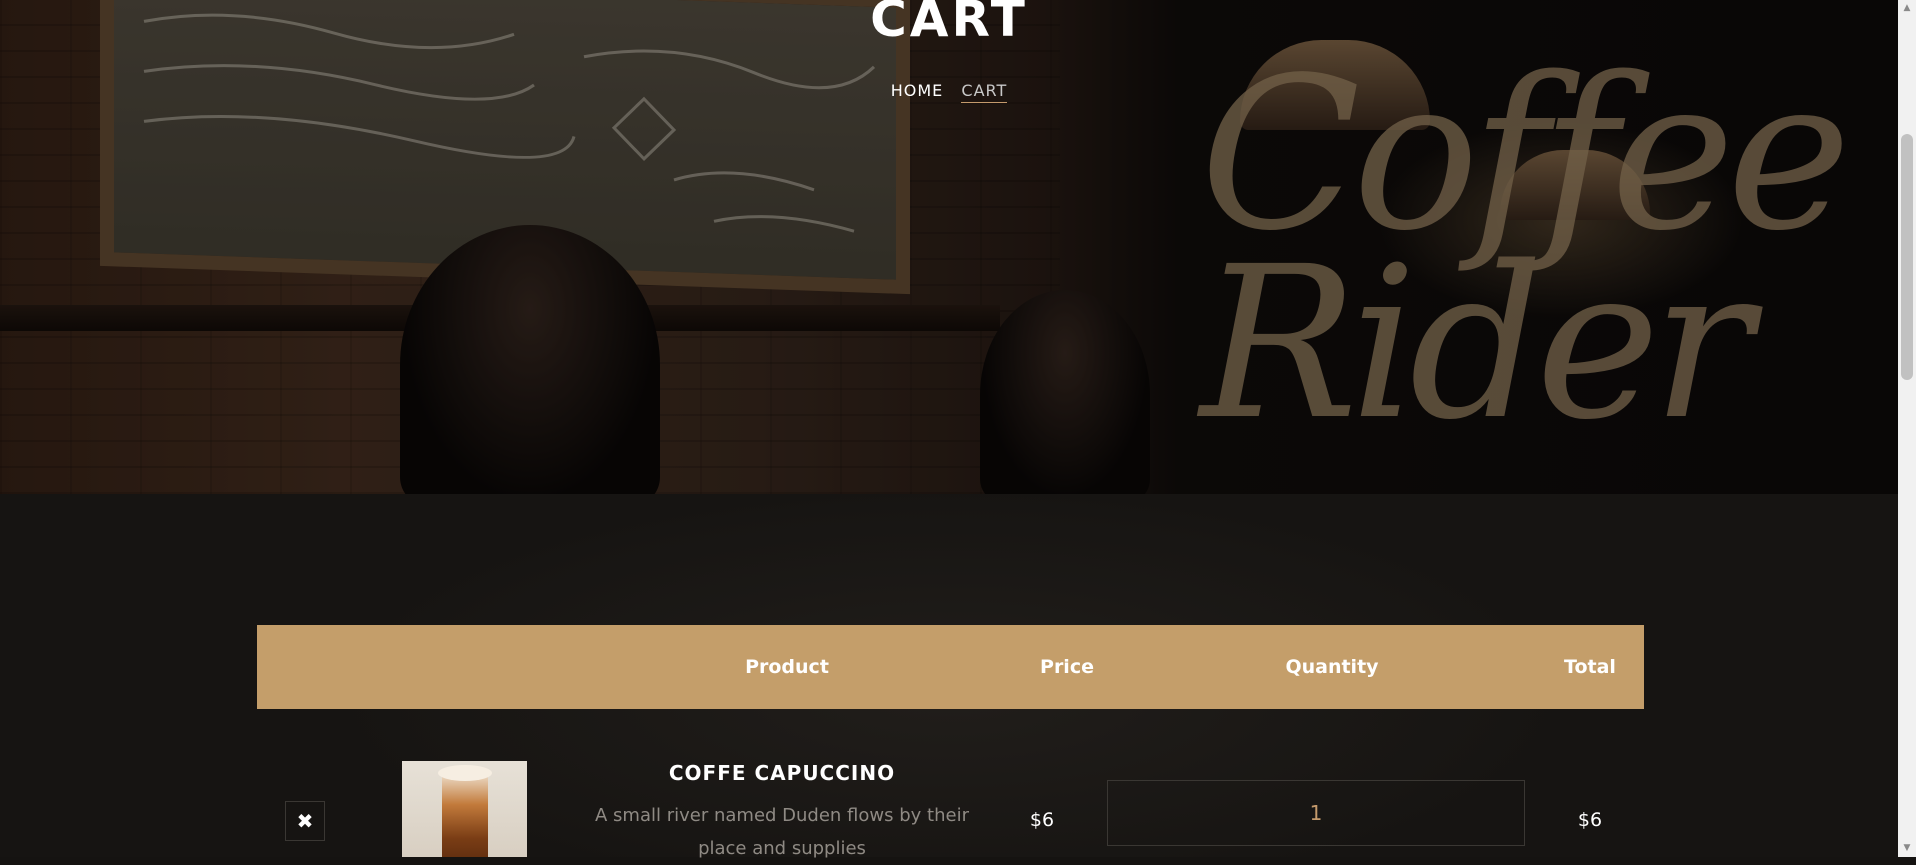  What do you see at coordinates (949, 92) in the screenshot?
I see `breadcrumb: HOME CART` at bounding box center [949, 92].